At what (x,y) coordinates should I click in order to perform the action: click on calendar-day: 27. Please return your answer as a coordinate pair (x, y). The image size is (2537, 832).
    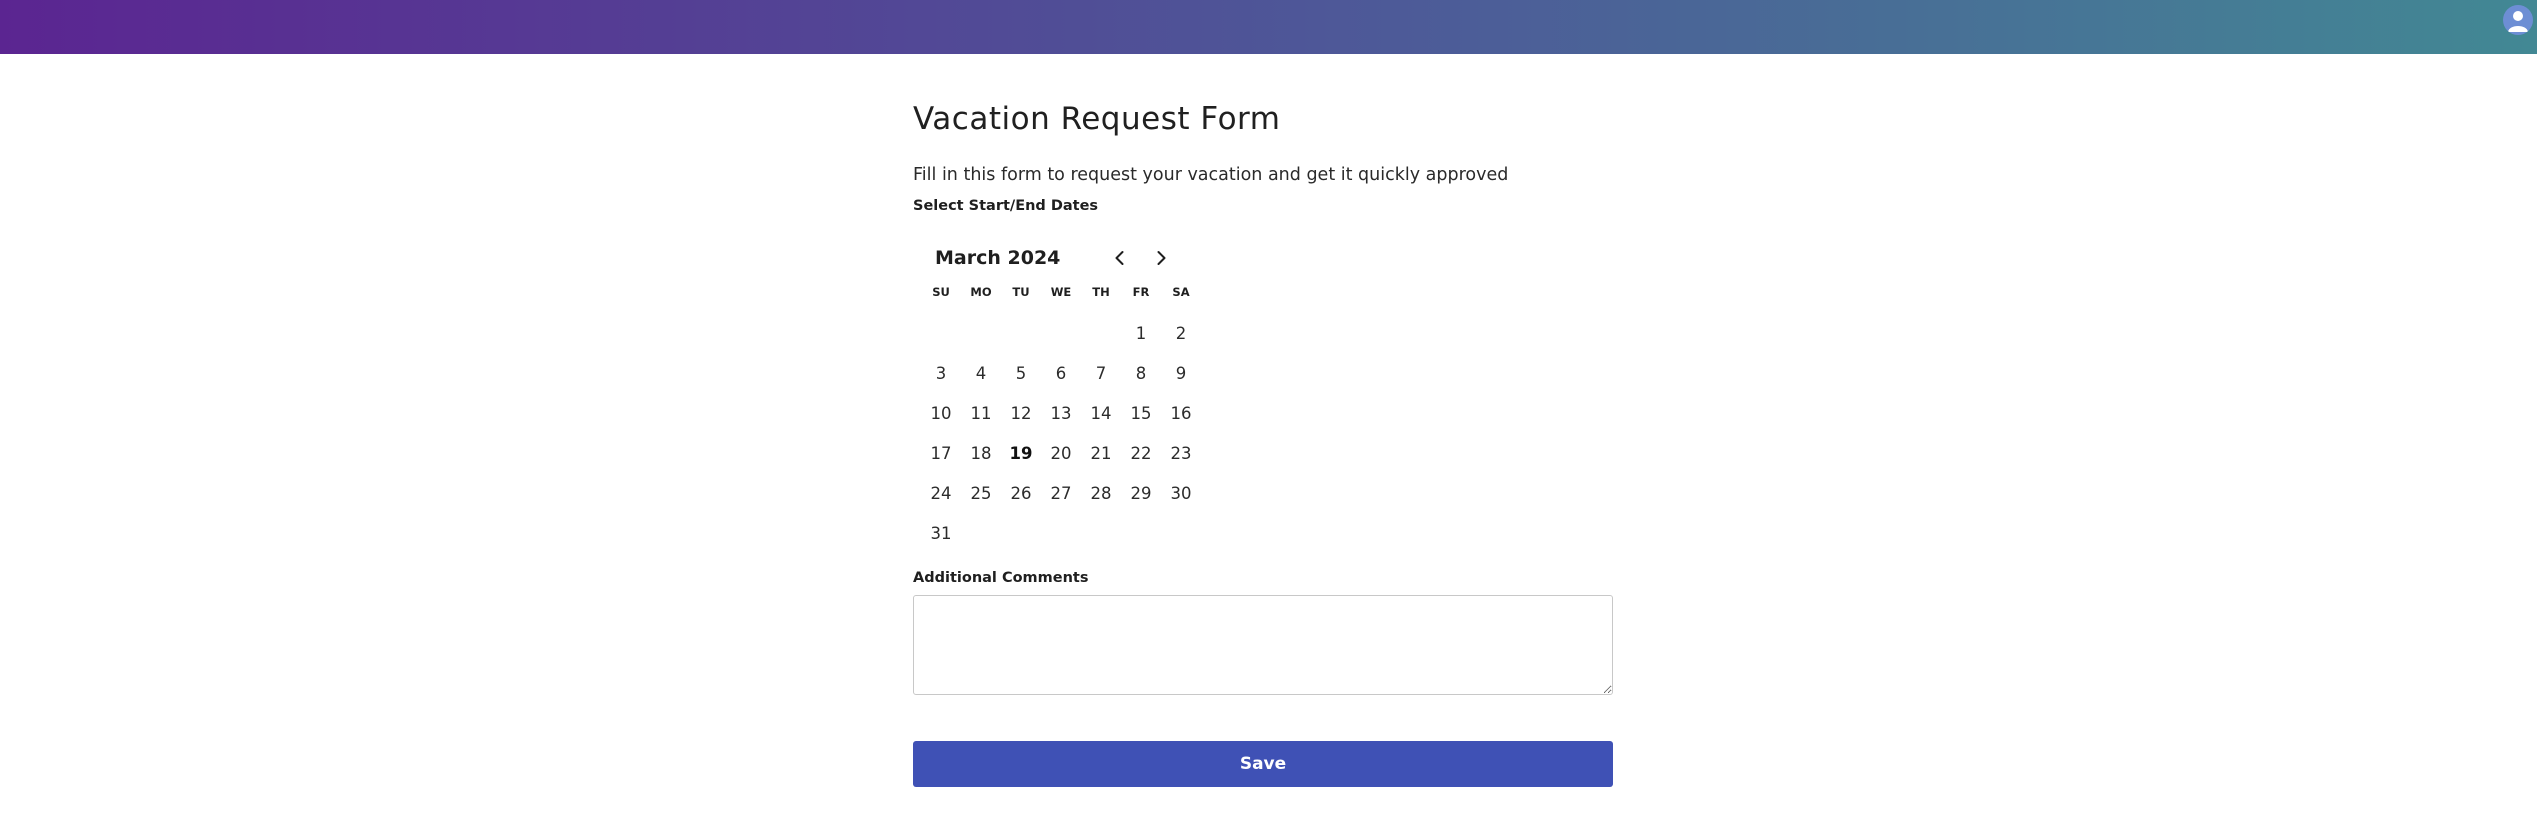
    Looking at the image, I should click on (1061, 497).